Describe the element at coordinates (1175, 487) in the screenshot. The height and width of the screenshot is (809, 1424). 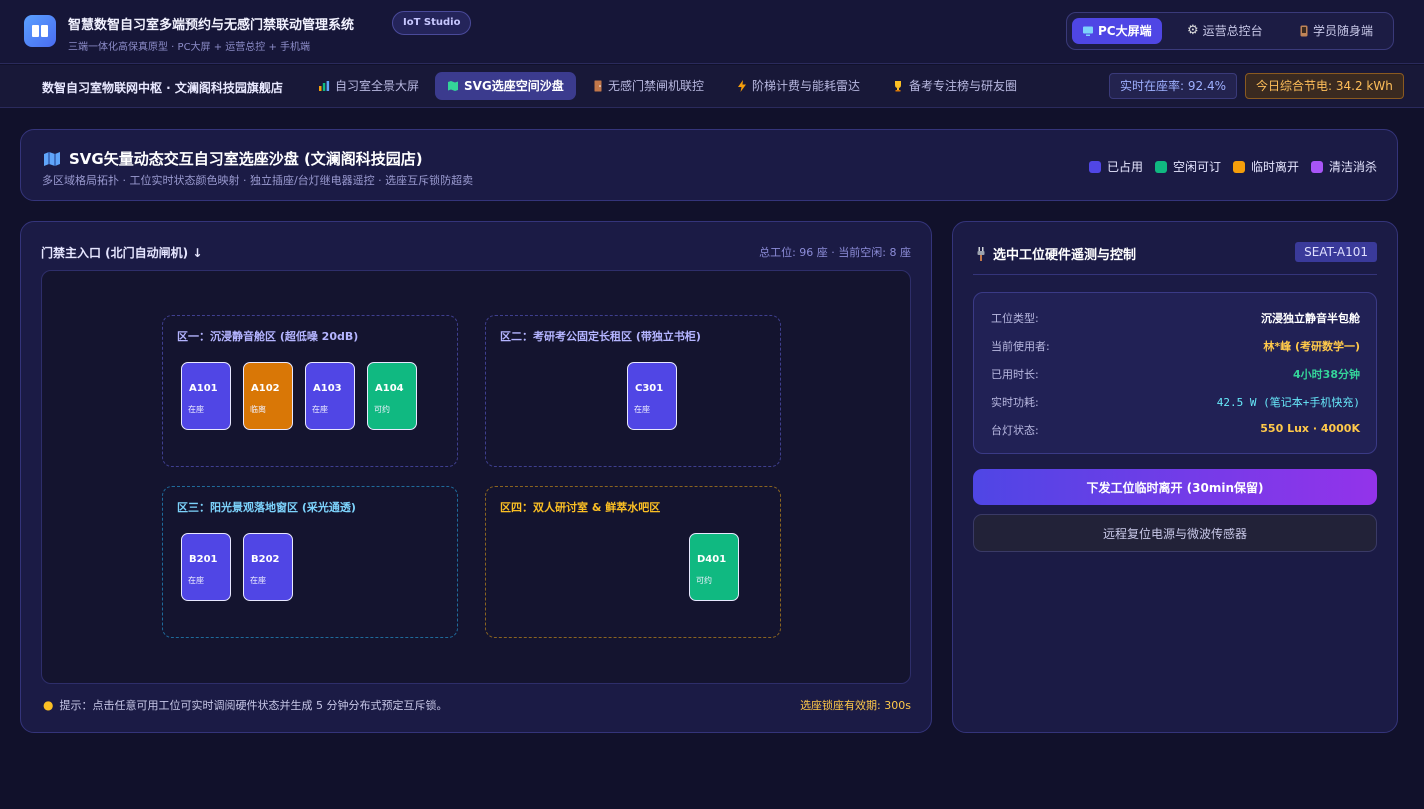
I see `temporary-leave-button: 下发工位临时离开 (30min保留)` at that location.